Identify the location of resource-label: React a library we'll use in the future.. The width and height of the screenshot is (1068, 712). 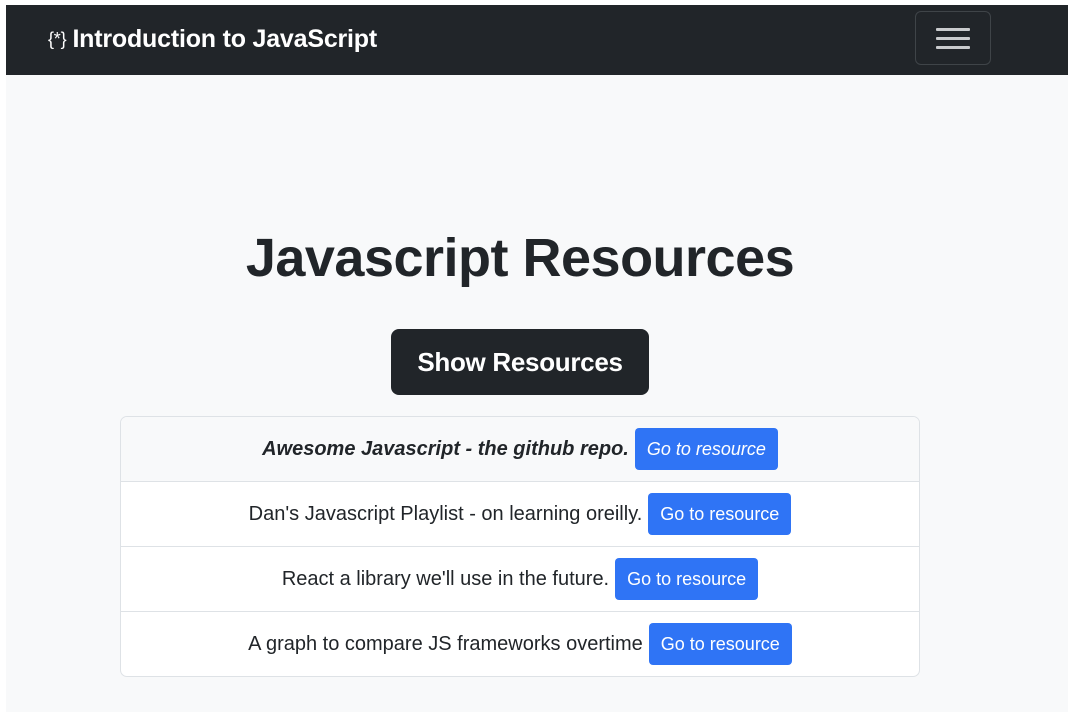
(445, 578).